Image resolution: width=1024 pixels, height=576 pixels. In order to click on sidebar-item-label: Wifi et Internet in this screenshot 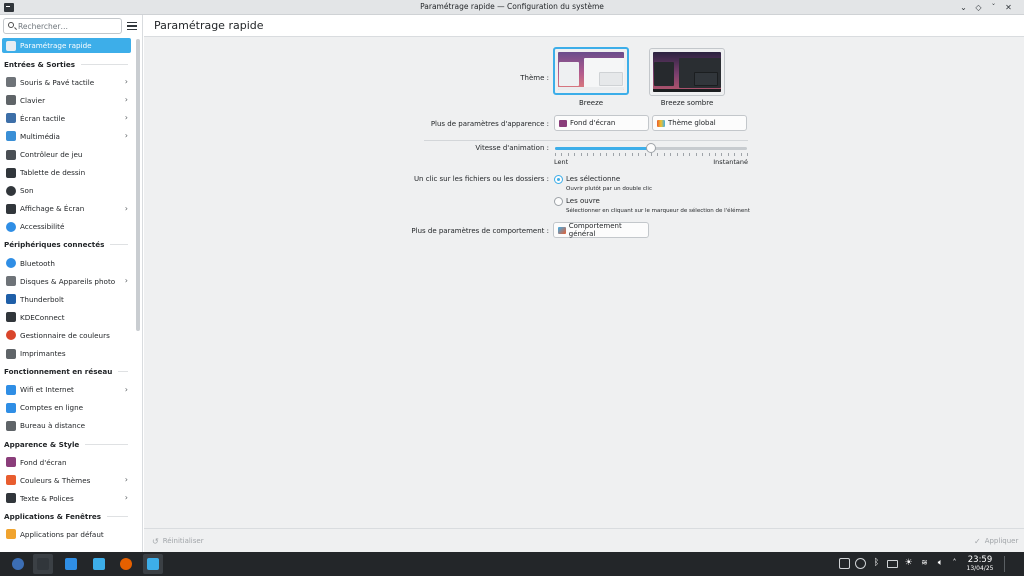, I will do `click(47, 390)`.